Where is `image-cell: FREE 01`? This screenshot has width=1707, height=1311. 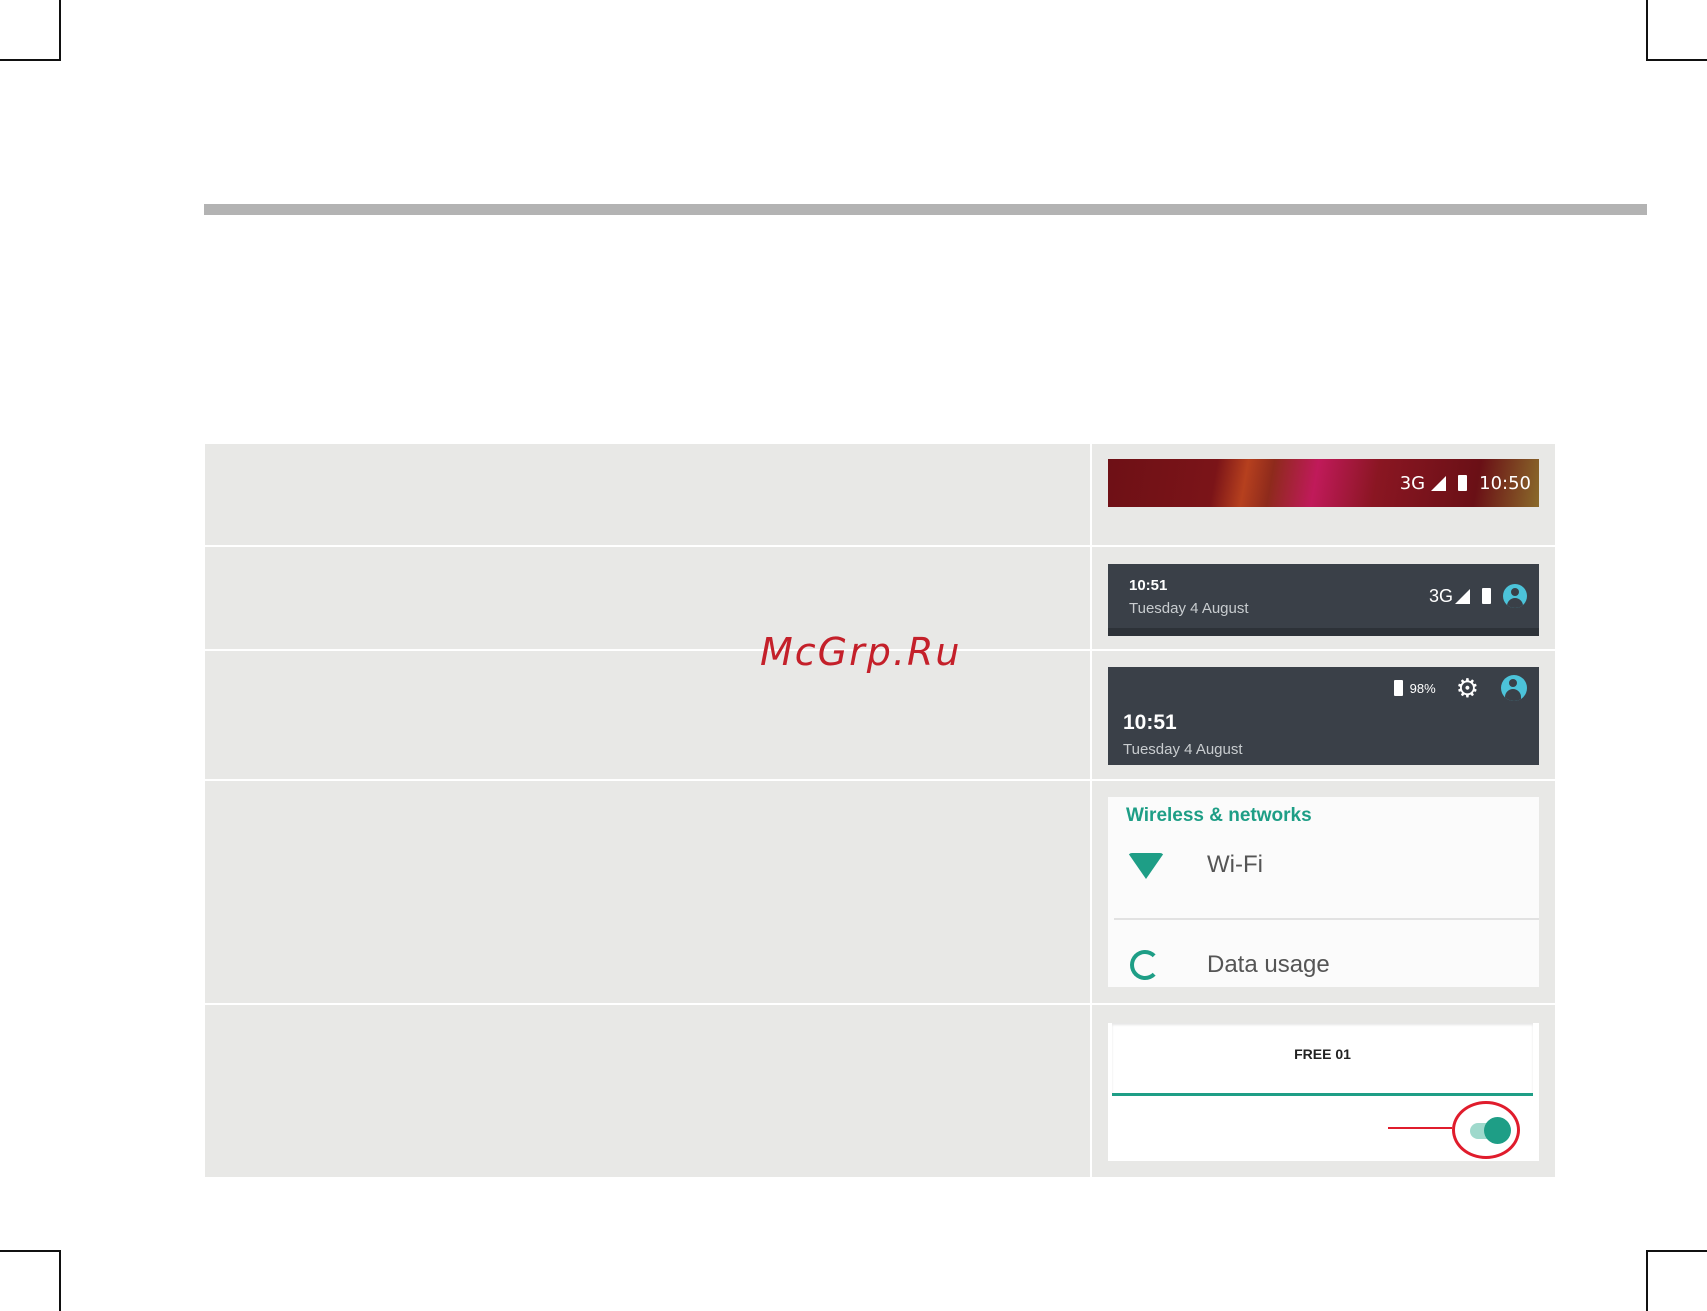 image-cell: FREE 01 is located at coordinates (1323, 1091).